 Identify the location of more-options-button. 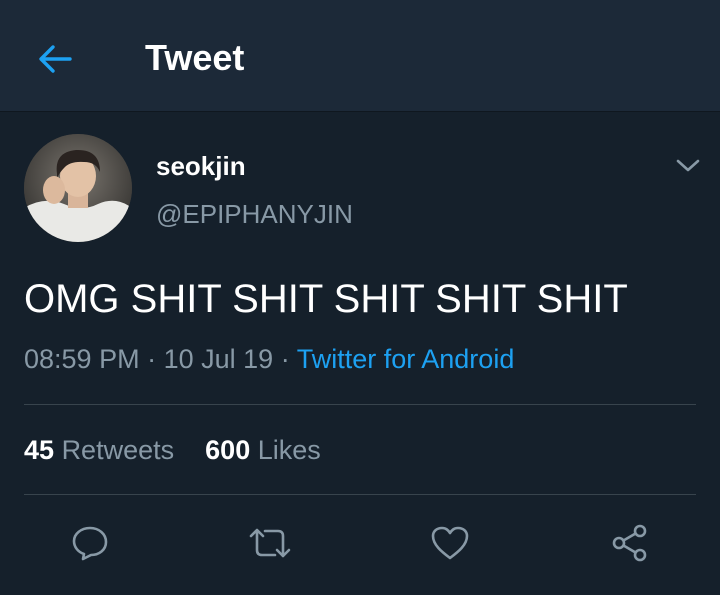
(688, 166).